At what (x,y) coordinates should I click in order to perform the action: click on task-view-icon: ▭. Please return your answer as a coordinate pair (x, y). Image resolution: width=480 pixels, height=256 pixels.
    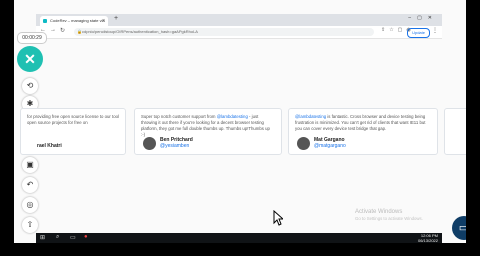
    Looking at the image, I should click on (73, 237).